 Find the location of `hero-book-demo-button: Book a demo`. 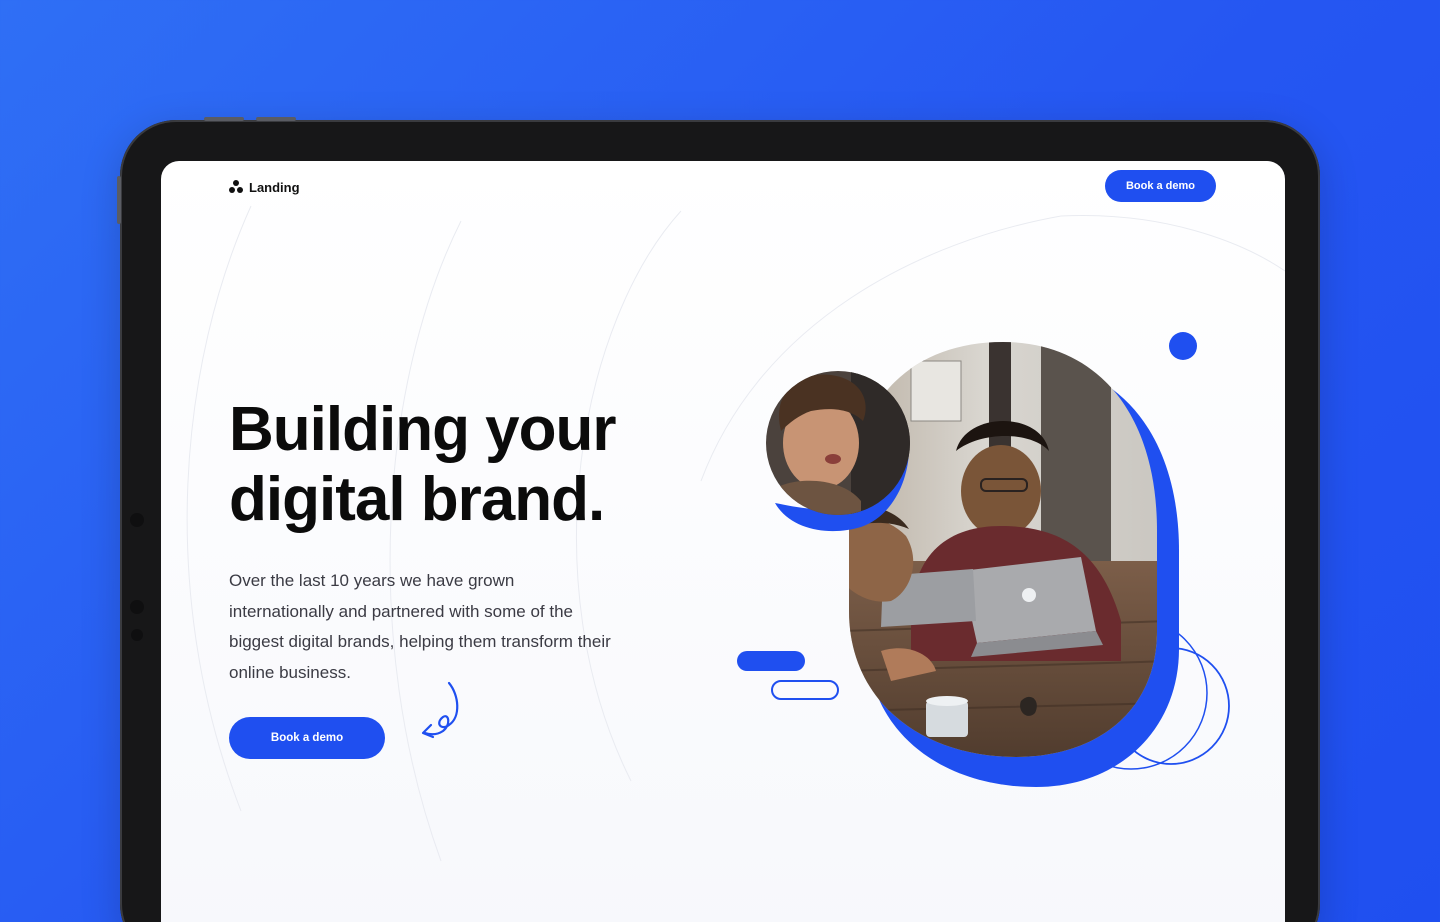

hero-book-demo-button: Book a demo is located at coordinates (307, 738).